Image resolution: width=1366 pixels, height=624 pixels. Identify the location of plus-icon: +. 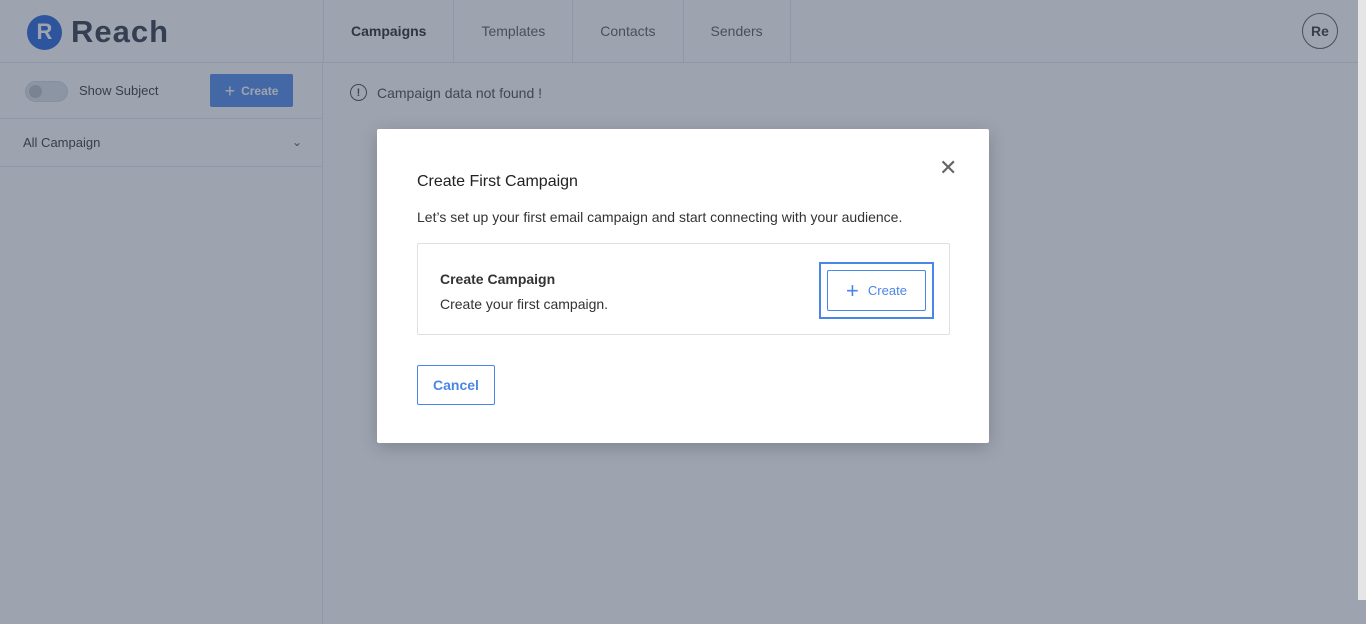
(852, 290).